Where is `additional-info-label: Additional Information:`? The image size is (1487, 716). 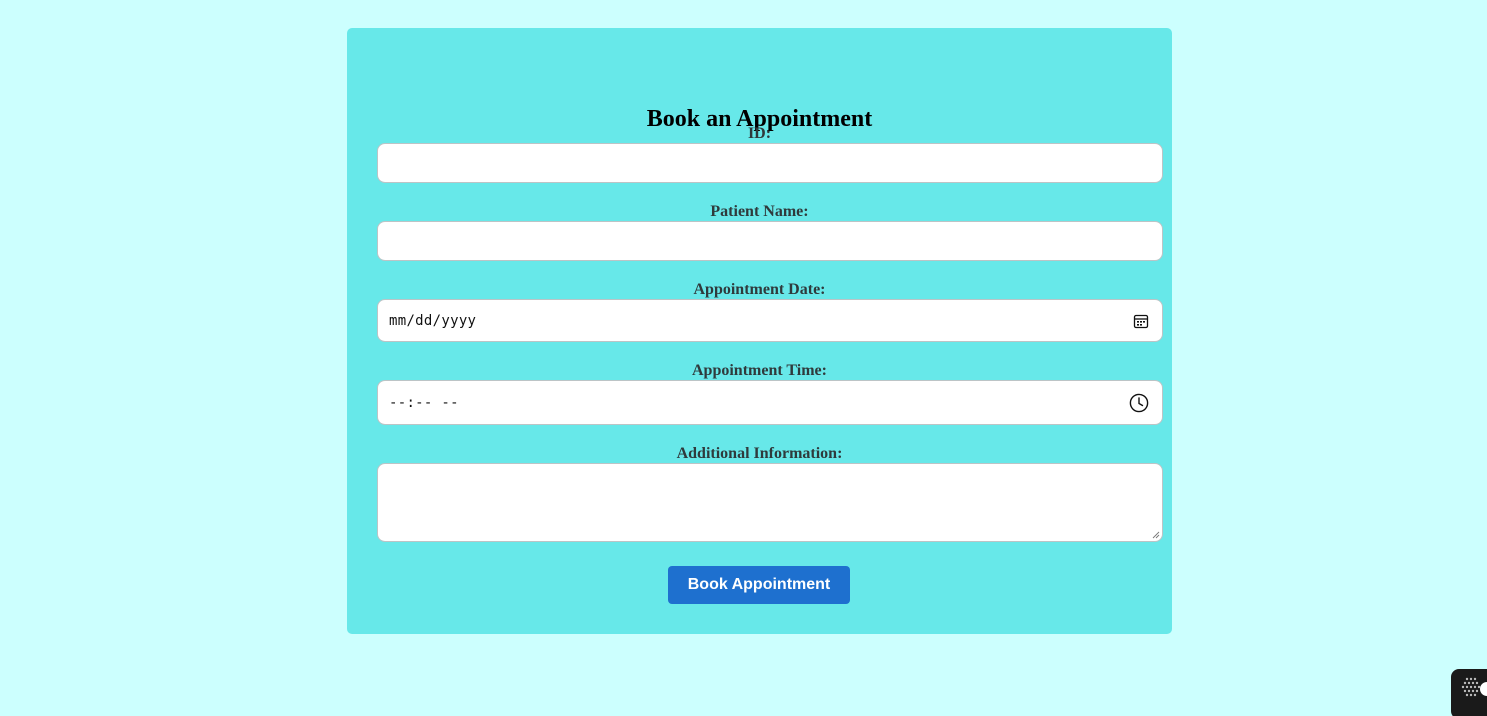
additional-info-label: Additional Information: is located at coordinates (759, 453).